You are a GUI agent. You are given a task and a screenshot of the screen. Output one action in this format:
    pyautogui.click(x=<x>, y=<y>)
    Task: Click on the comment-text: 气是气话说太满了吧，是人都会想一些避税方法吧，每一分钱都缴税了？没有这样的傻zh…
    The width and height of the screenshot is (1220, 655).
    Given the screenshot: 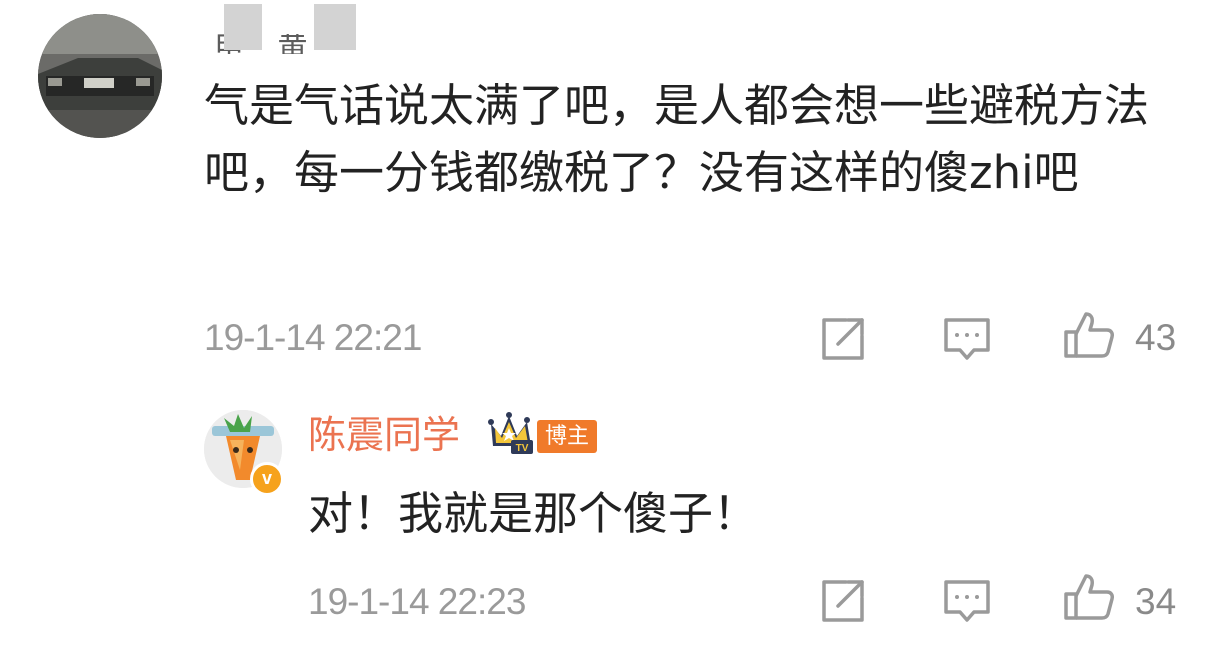 What is the action you would take?
    pyautogui.click(x=677, y=139)
    